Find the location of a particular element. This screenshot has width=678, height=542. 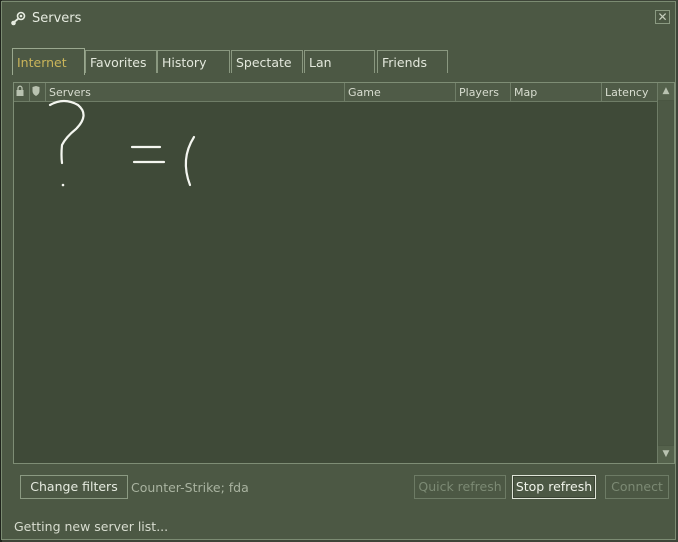

tab-label: Lan is located at coordinates (320, 62).